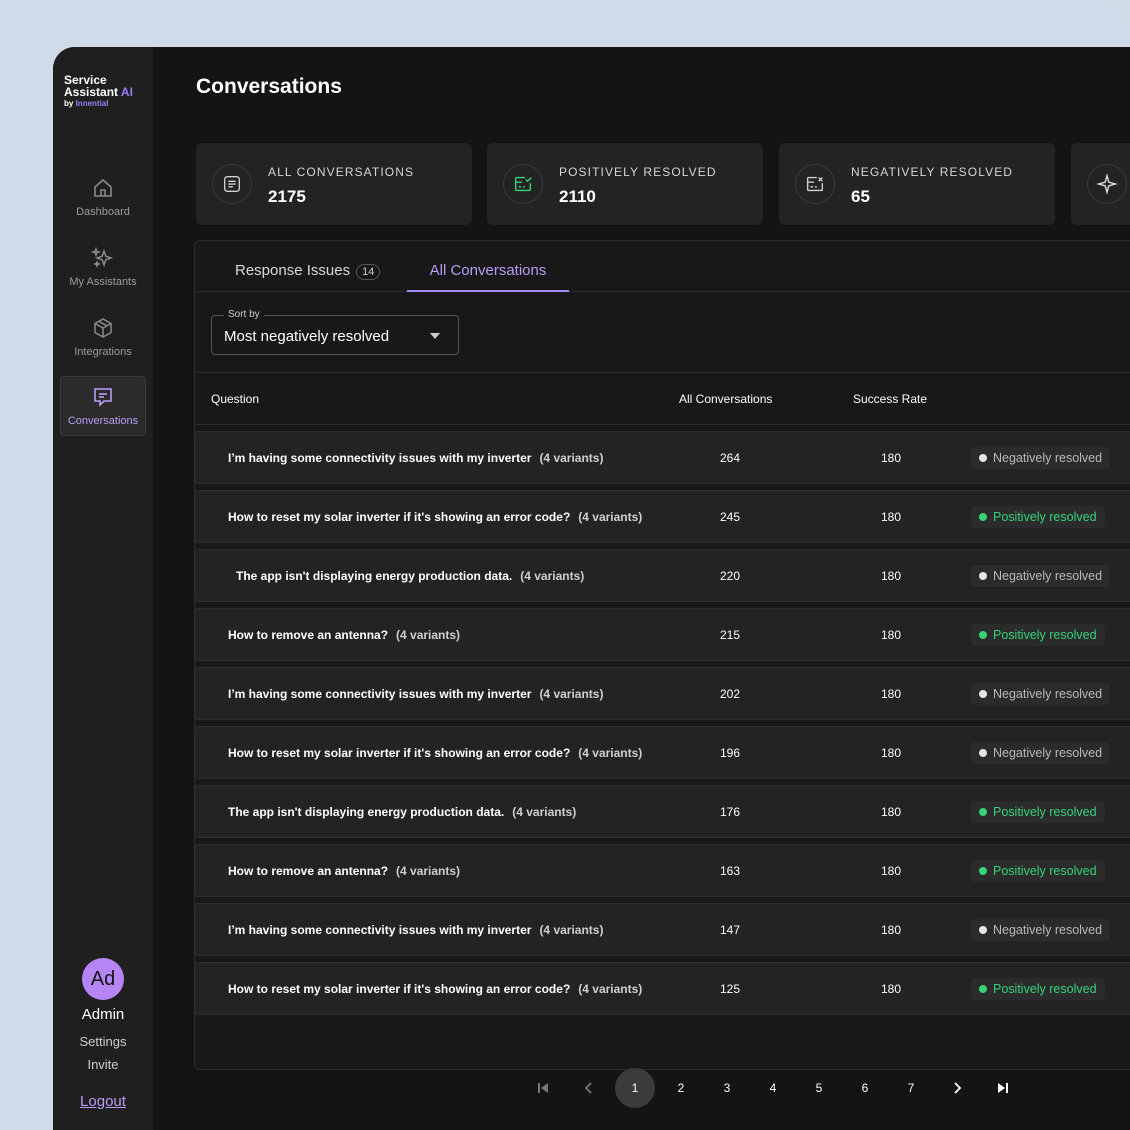 Image resolution: width=1130 pixels, height=1130 pixels. I want to click on logo-by: by, so click(69, 103).